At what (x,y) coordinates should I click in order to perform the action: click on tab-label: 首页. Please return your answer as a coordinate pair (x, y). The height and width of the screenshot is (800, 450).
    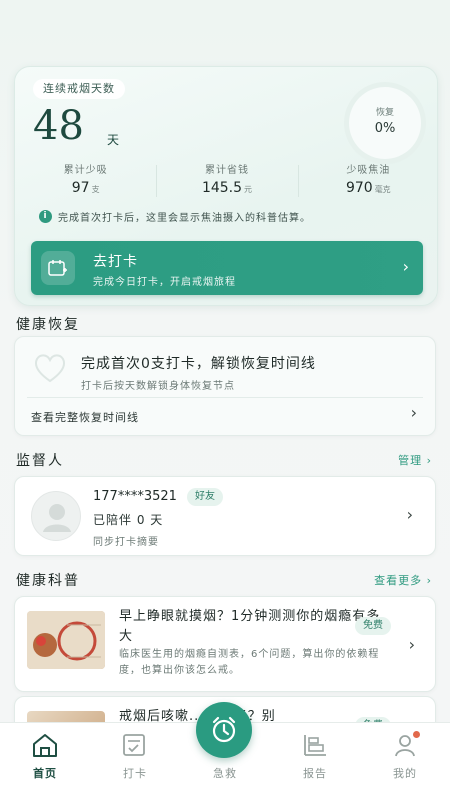
    Looking at the image, I should click on (45, 773).